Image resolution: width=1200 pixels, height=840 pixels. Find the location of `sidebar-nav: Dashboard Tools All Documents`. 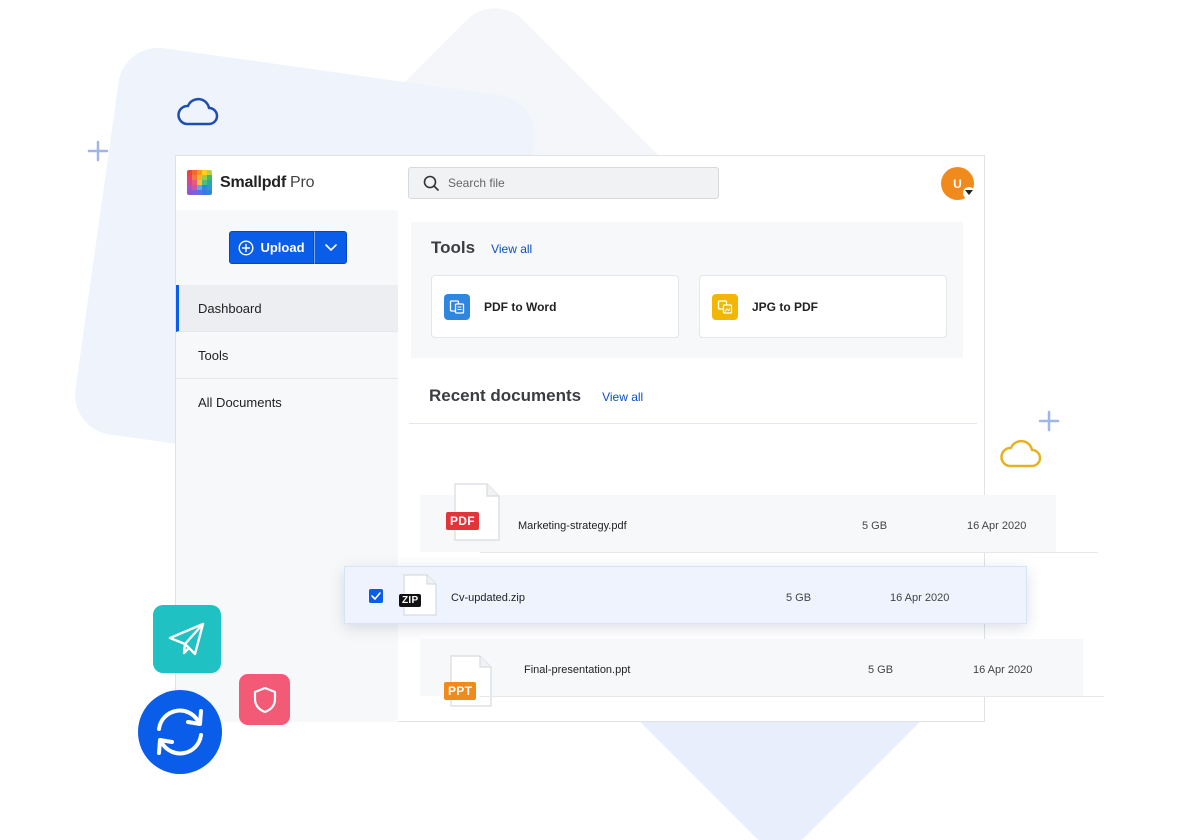

sidebar-nav: Dashboard Tools All Documents is located at coordinates (287, 355).